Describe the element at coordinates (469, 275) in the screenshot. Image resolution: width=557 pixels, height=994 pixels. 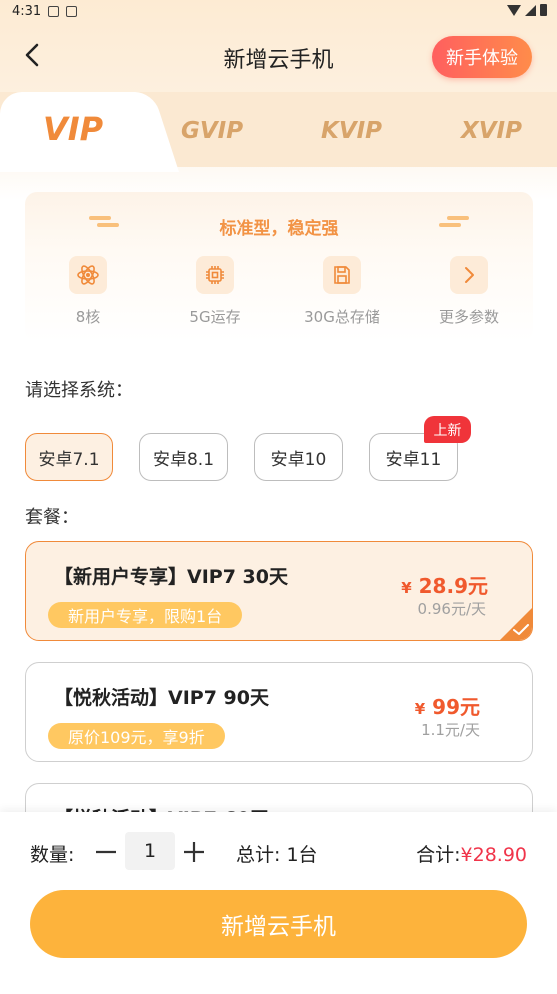
I see `chevron-right-icon` at that location.